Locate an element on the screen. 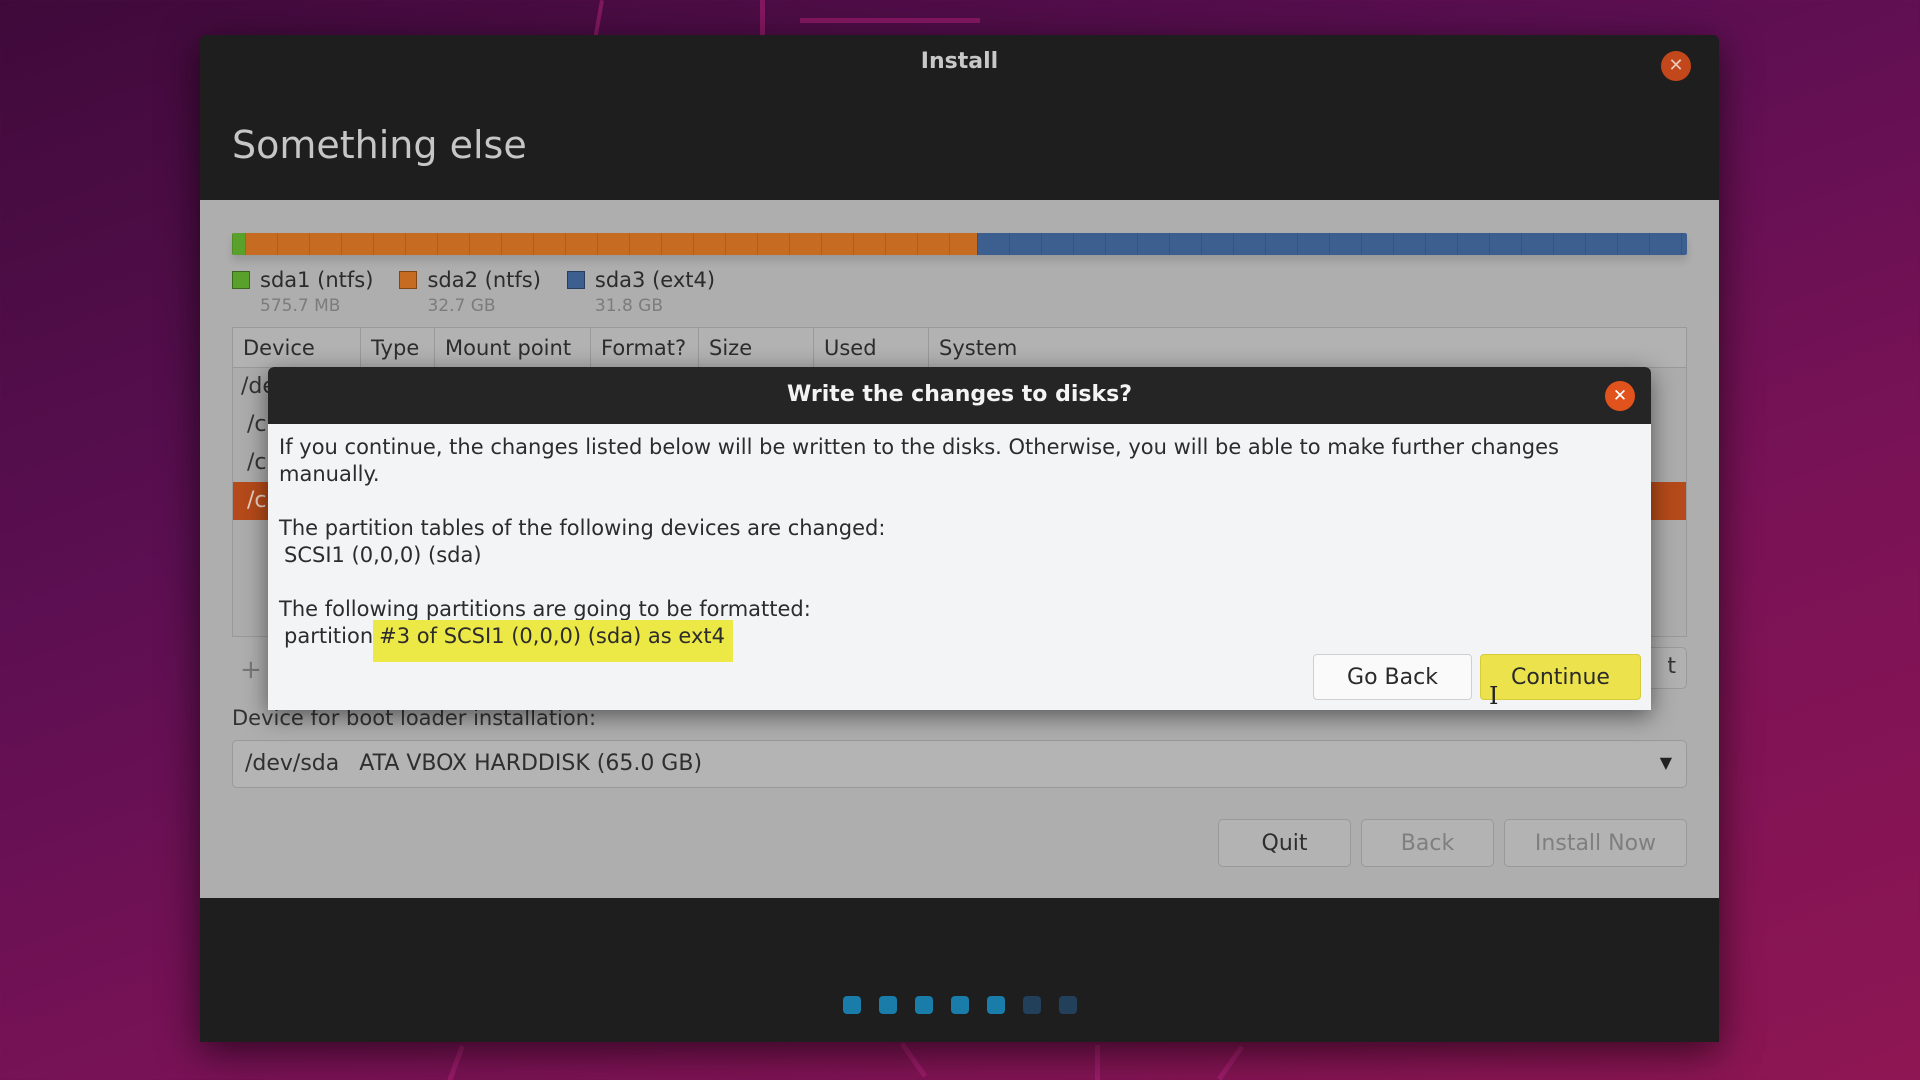 This screenshot has width=1920, height=1080. text-cursor-icon: I is located at coordinates (1494, 696).